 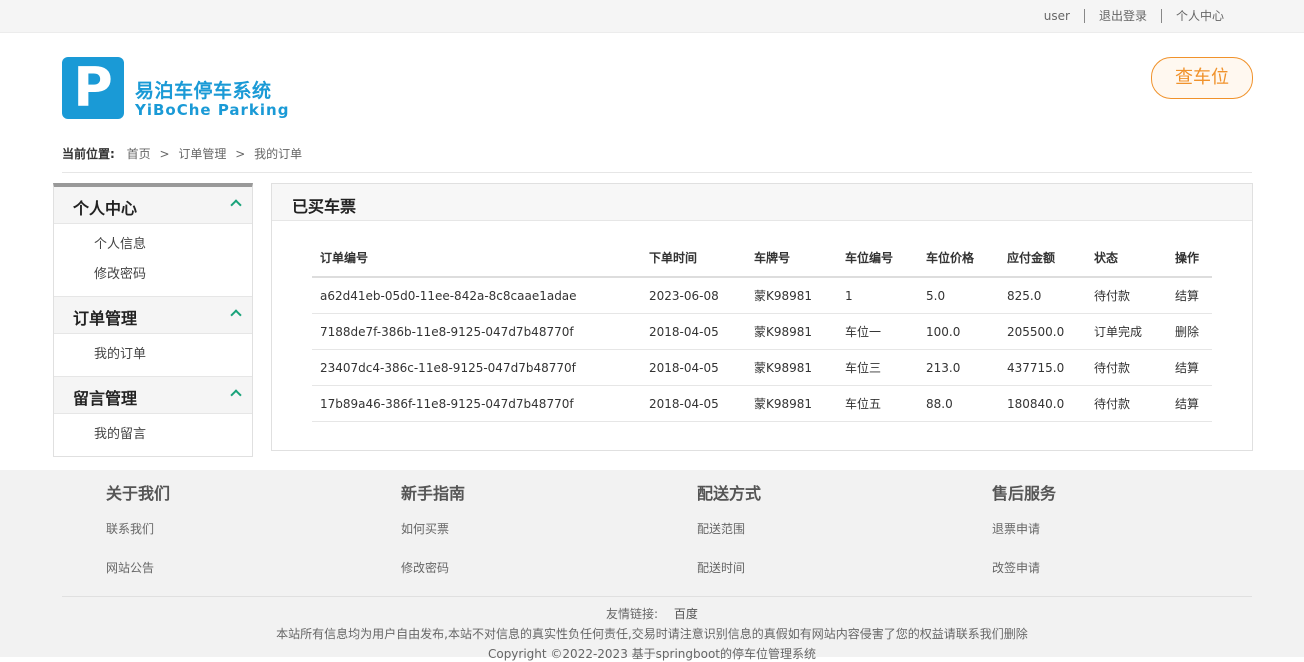 What do you see at coordinates (476, 331) in the screenshot?
I see `order-id-cell: 7188de7f-386b-11e8-9125-047d7b48770f` at bounding box center [476, 331].